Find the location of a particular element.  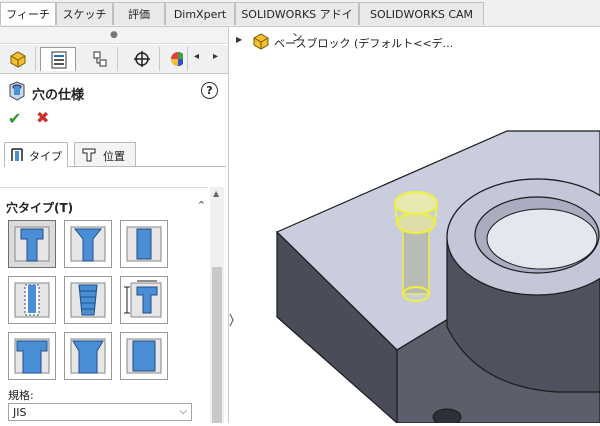

tab-dimxpertmanager is located at coordinates (142, 59).